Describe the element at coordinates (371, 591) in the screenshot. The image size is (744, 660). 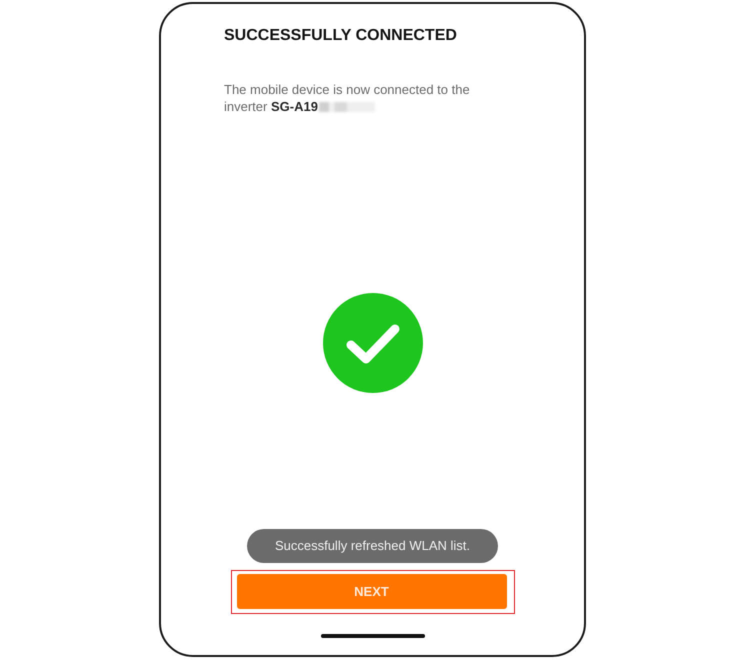
I see `next-button: NEXT` at that location.